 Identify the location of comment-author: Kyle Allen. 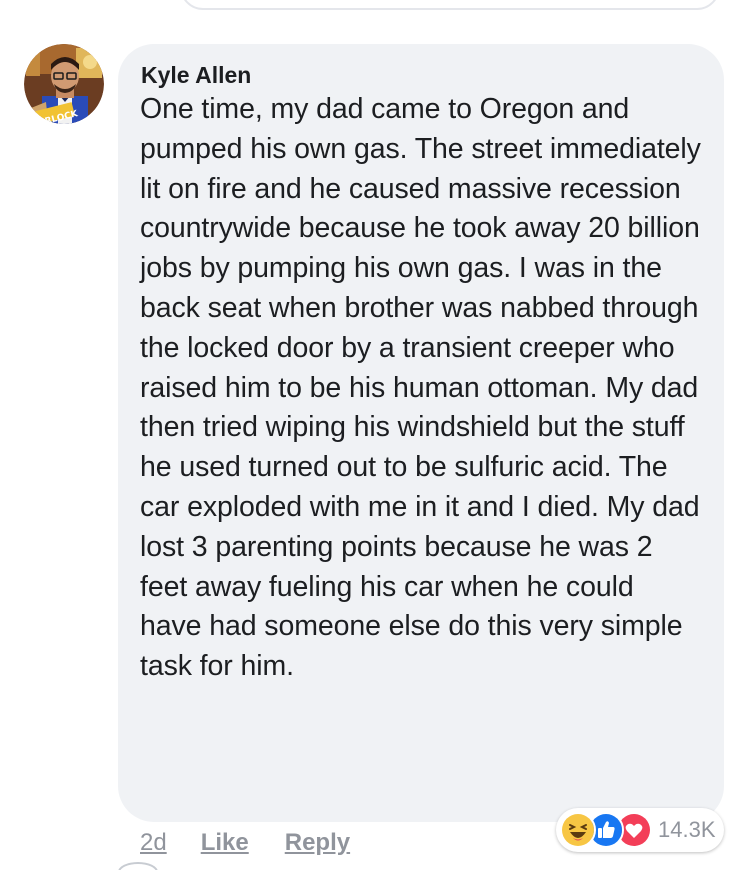
(421, 75).